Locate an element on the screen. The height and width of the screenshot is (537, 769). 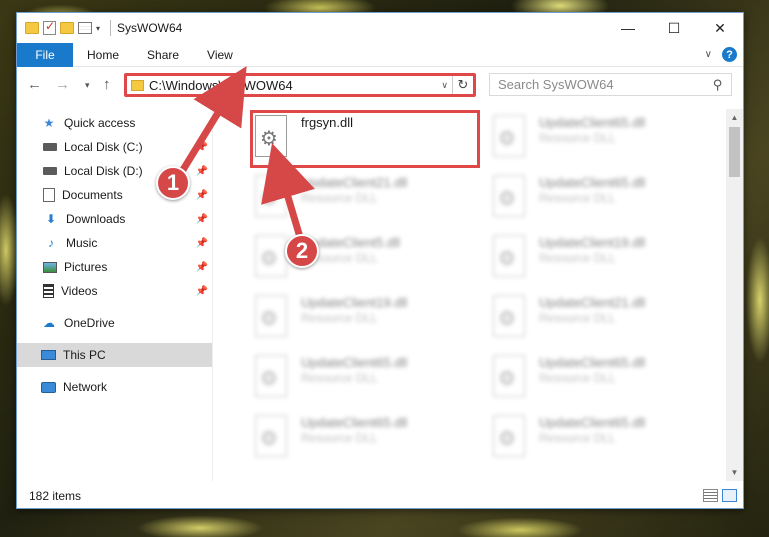
title-bar: ▾ SysWOW64 — ☐ ✕ is located at coordinates (380, 28).